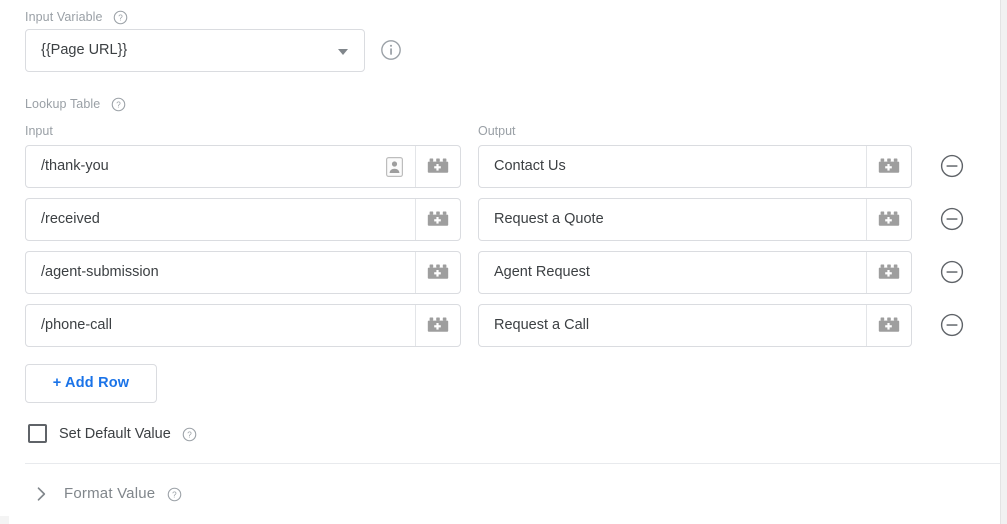 The height and width of the screenshot is (524, 1007). Describe the element at coordinates (64, 17) in the screenshot. I see `input-variable-label-text: Input Variable` at that location.